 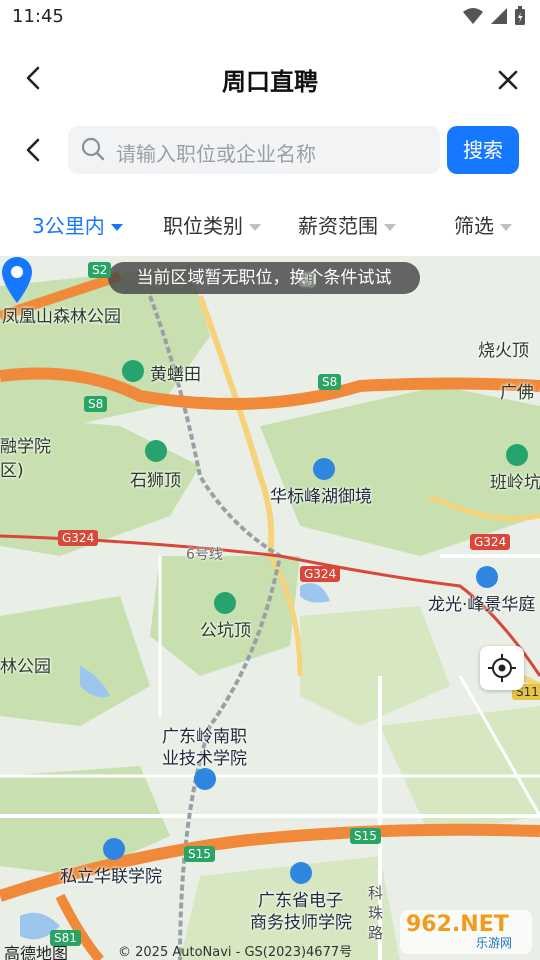 What do you see at coordinates (12, 471) in the screenshot?
I see `map-label-xueyuan-left-2: 区)` at bounding box center [12, 471].